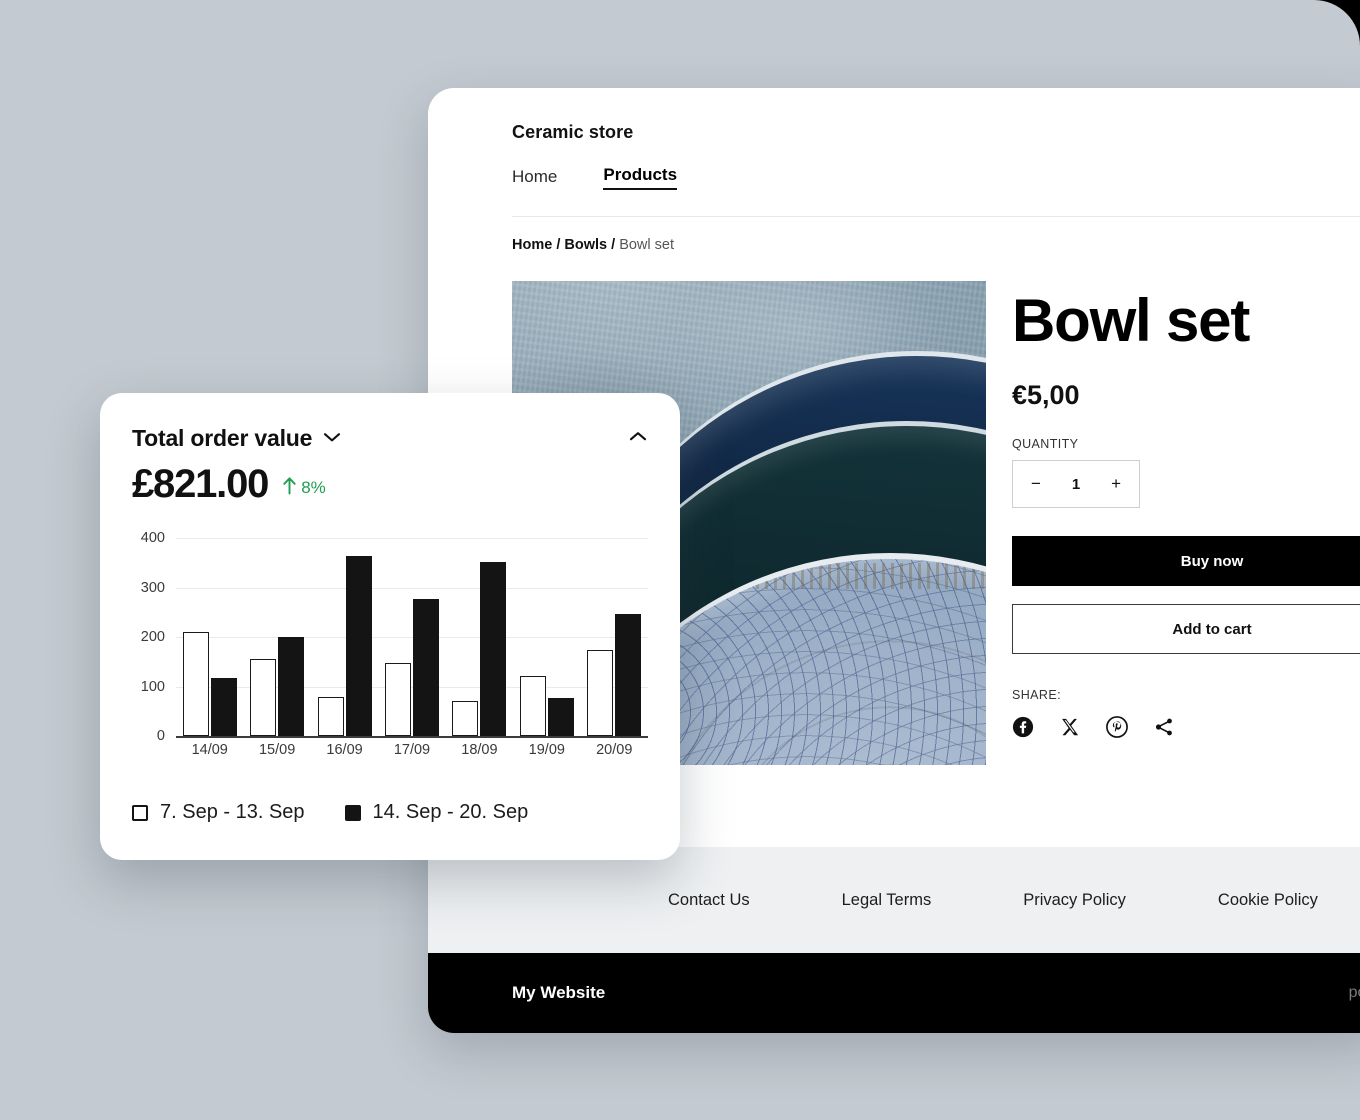 Image resolution: width=1360 pixels, height=1120 pixels. I want to click on powered-by-text: powered, so click(1354, 992).